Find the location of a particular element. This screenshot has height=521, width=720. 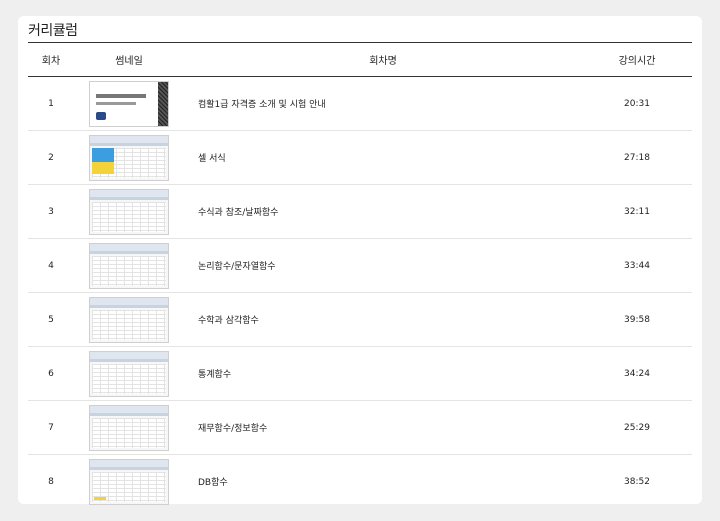

lesson-title: DB함수 is located at coordinates (383, 482).